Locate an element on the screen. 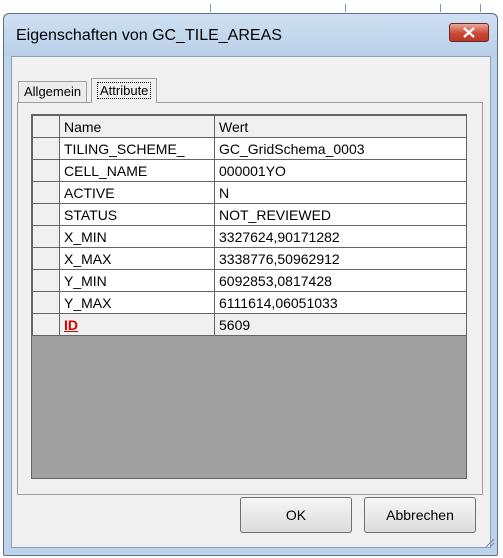 This screenshot has height=558, width=503. tab-label: Attribute is located at coordinates (124, 90).